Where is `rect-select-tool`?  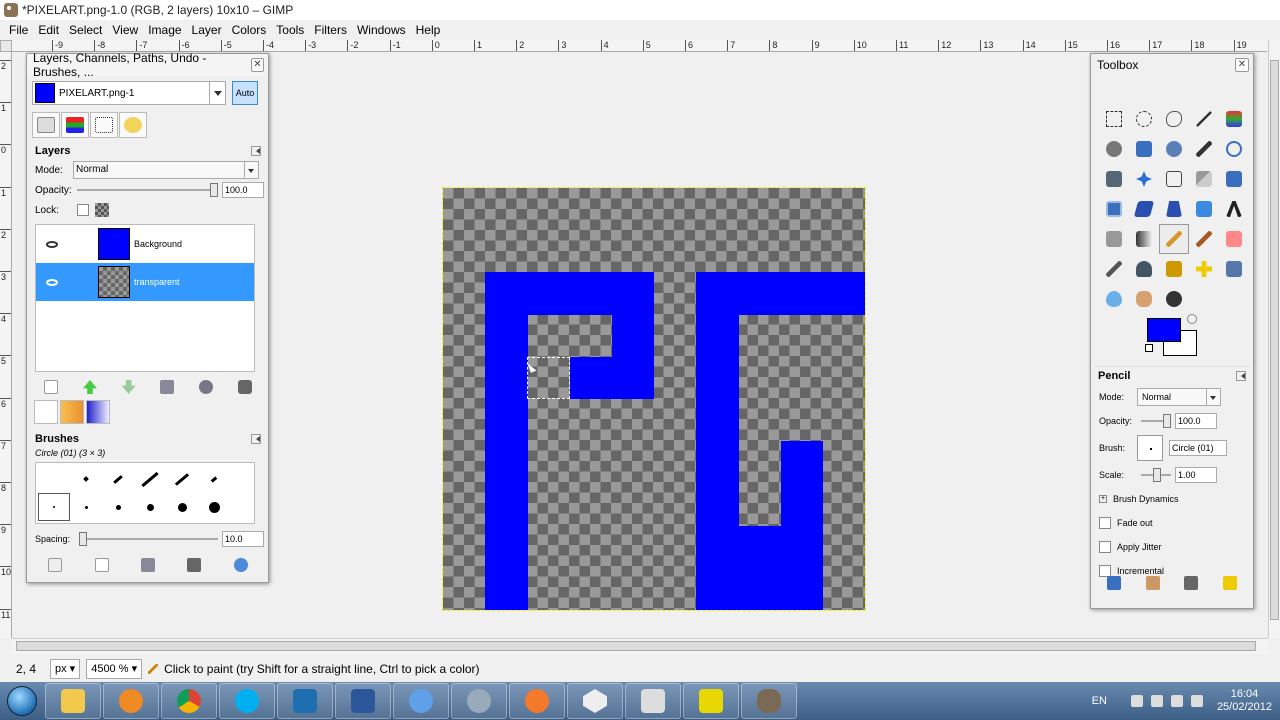 rect-select-tool is located at coordinates (1114, 119).